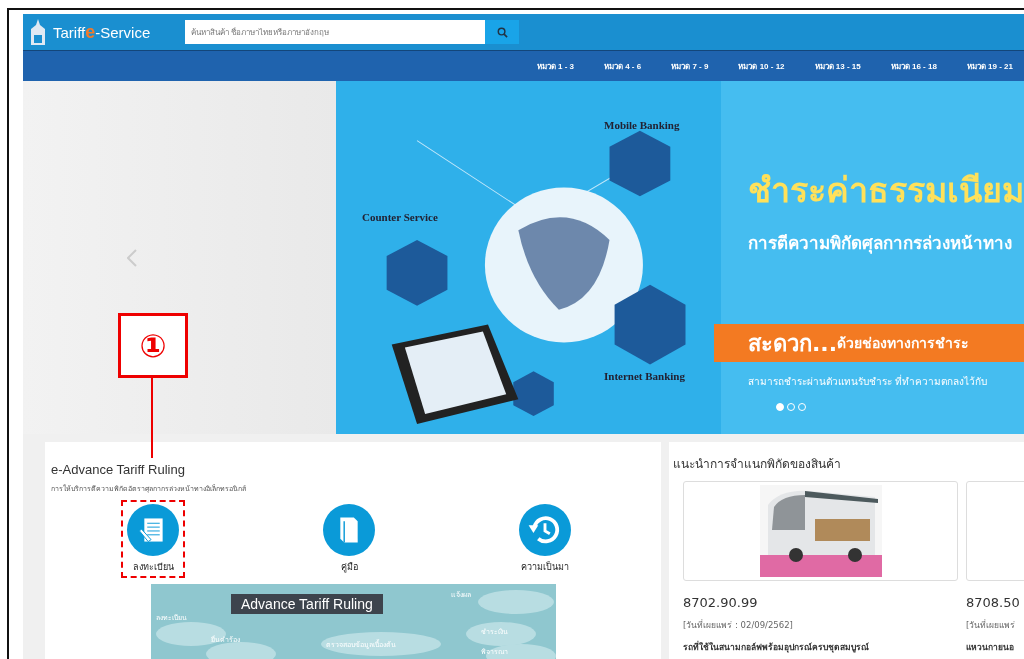 This screenshot has width=1024, height=659. I want to click on product-name: รถที่ใช้ในสนามกอล์ฟพร้อมอุปกรณ์ครบชุดสมบูรณ์, so click(820, 647).